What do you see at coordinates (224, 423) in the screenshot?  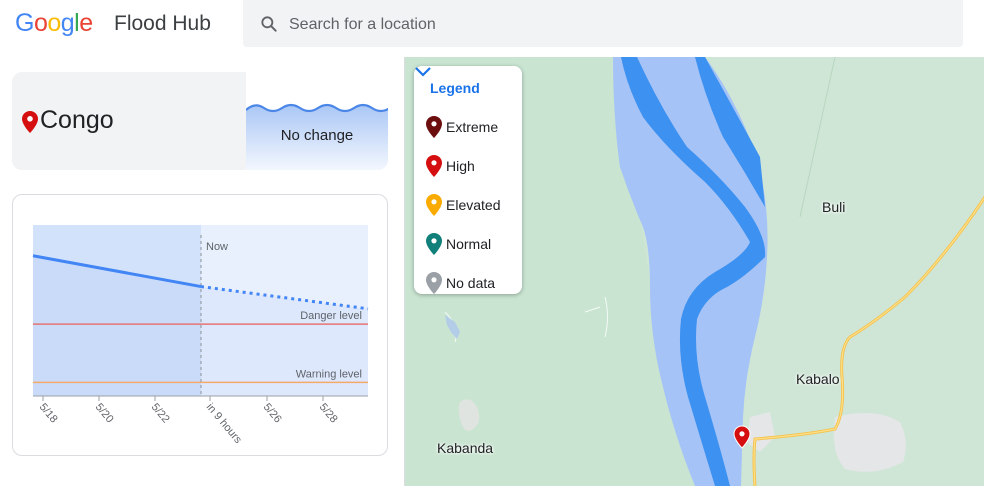 I see `x-tick-label: in 9 hours` at bounding box center [224, 423].